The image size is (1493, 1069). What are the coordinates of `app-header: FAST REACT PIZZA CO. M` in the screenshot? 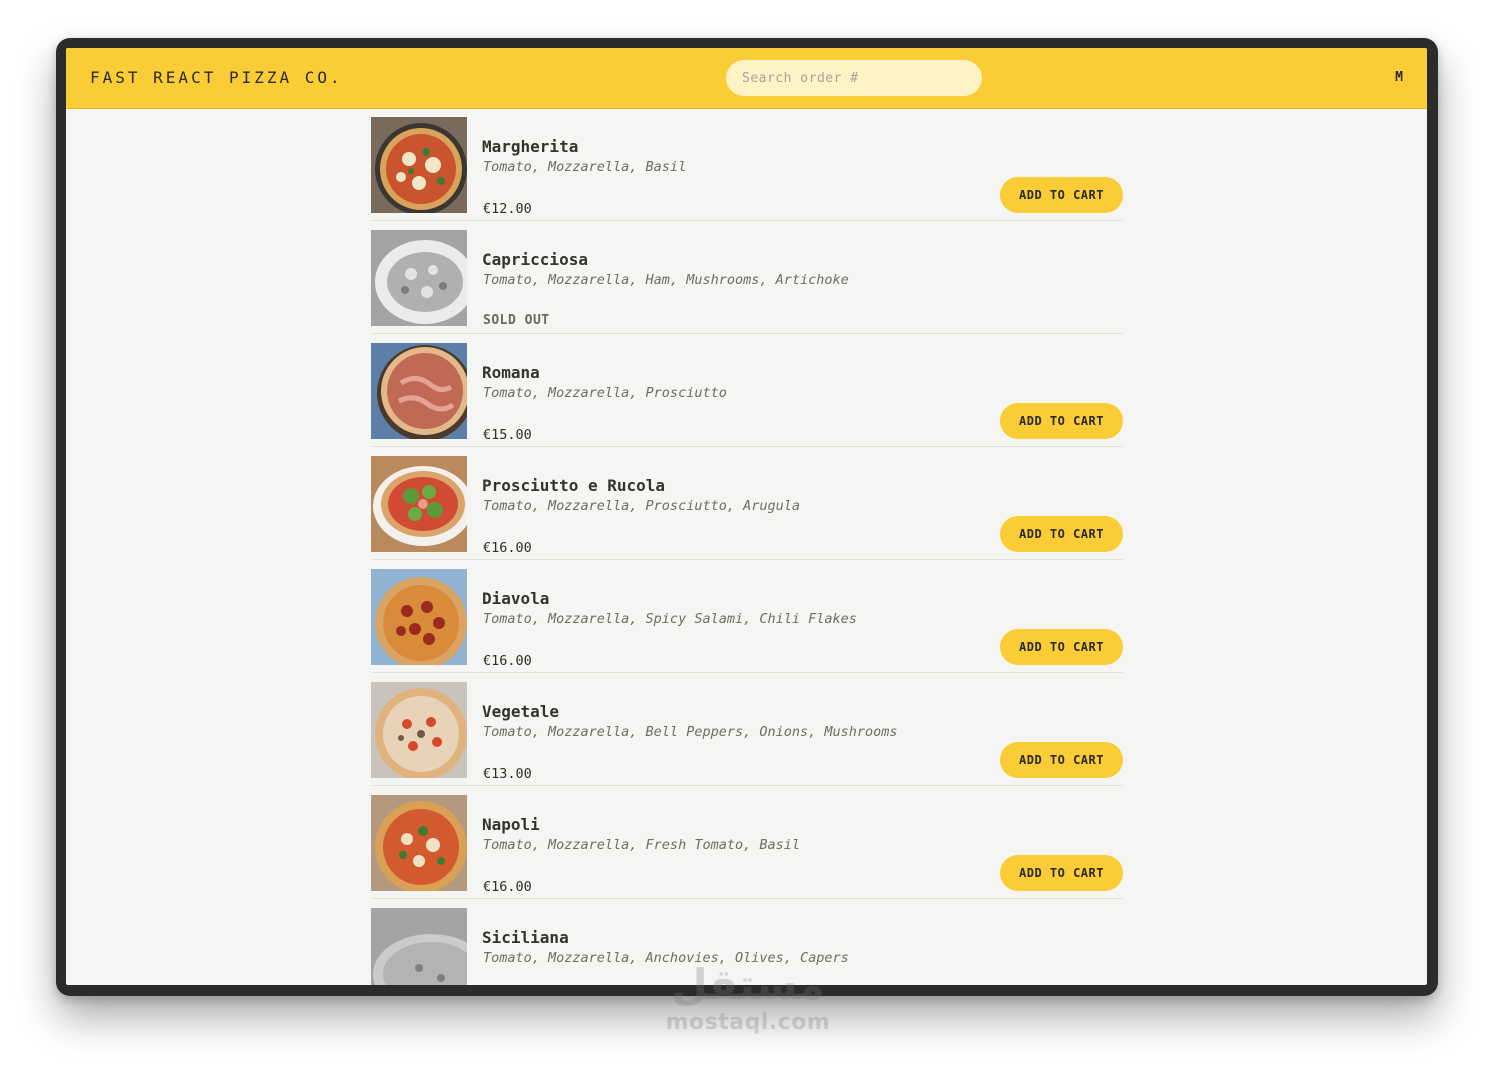 It's located at (746, 78).